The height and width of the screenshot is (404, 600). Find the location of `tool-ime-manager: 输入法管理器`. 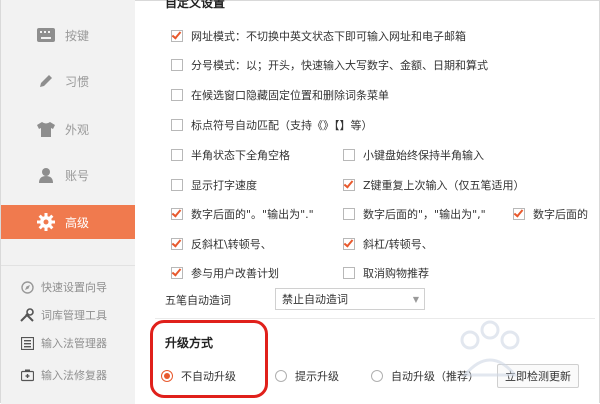

tool-ime-manager: 输入法管理器 is located at coordinates (68, 343).